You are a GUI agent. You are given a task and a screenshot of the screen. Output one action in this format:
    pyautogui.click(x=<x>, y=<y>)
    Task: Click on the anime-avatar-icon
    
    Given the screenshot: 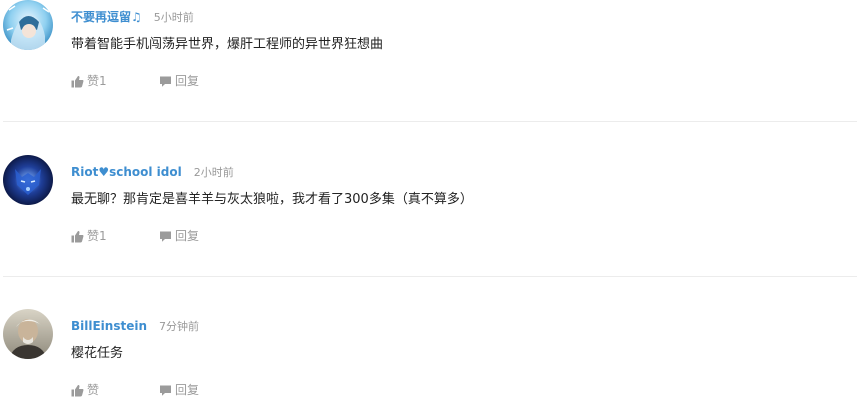 What is the action you would take?
    pyautogui.click(x=28, y=25)
    